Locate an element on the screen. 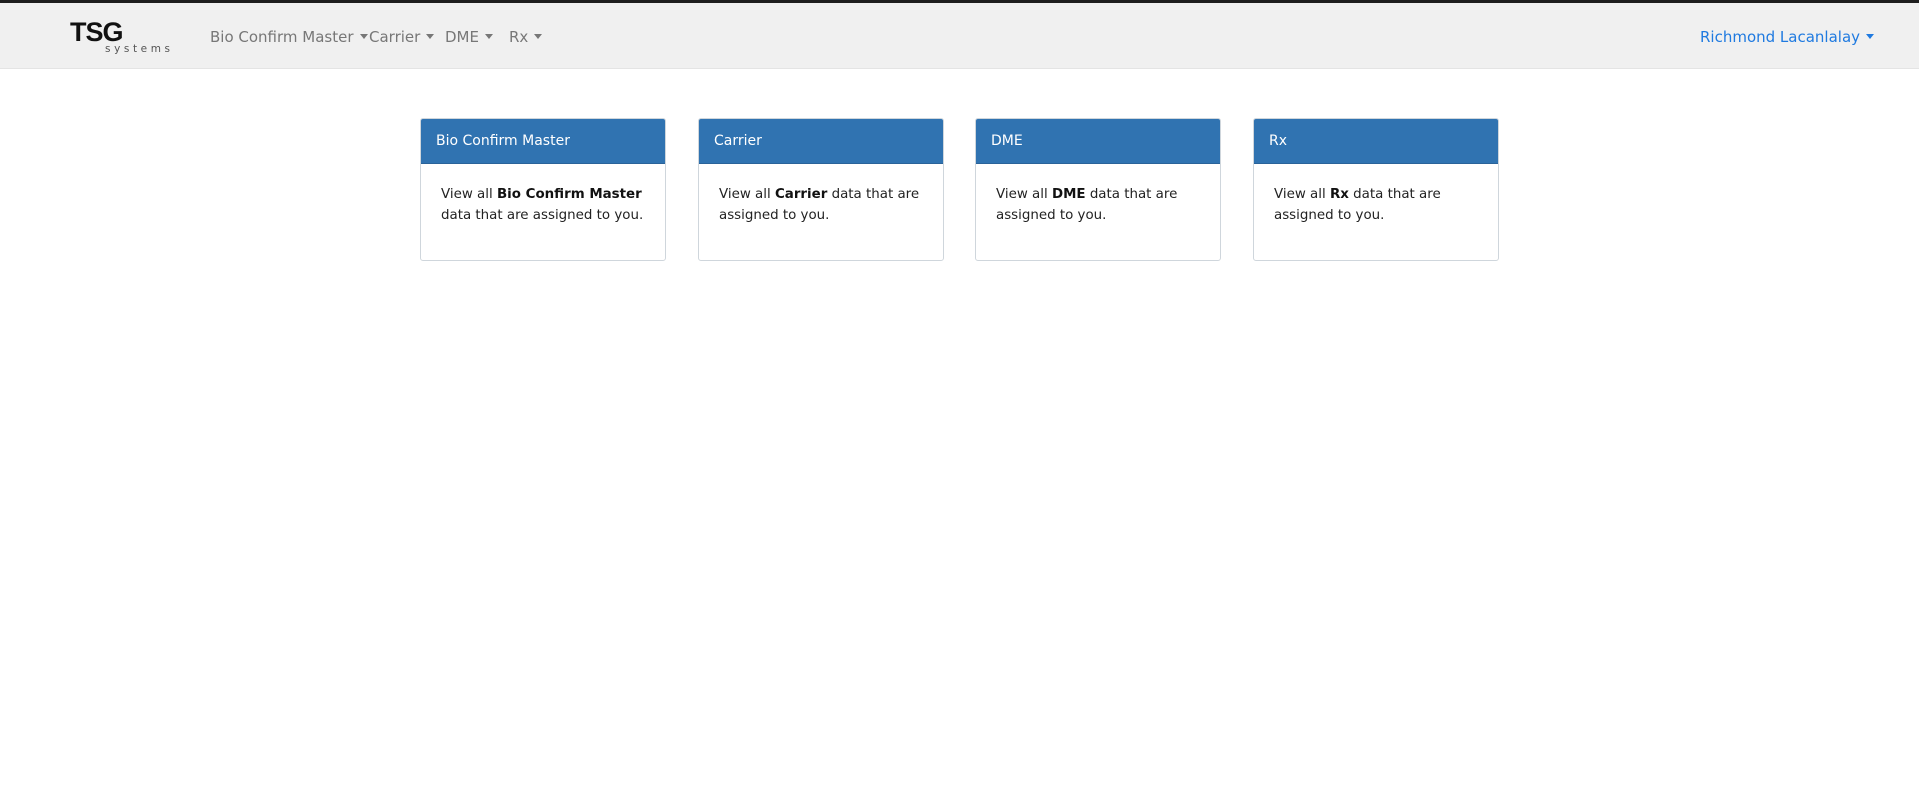 Image resolution: width=1919 pixels, height=801 pixels. card-header: Carrier is located at coordinates (821, 141).